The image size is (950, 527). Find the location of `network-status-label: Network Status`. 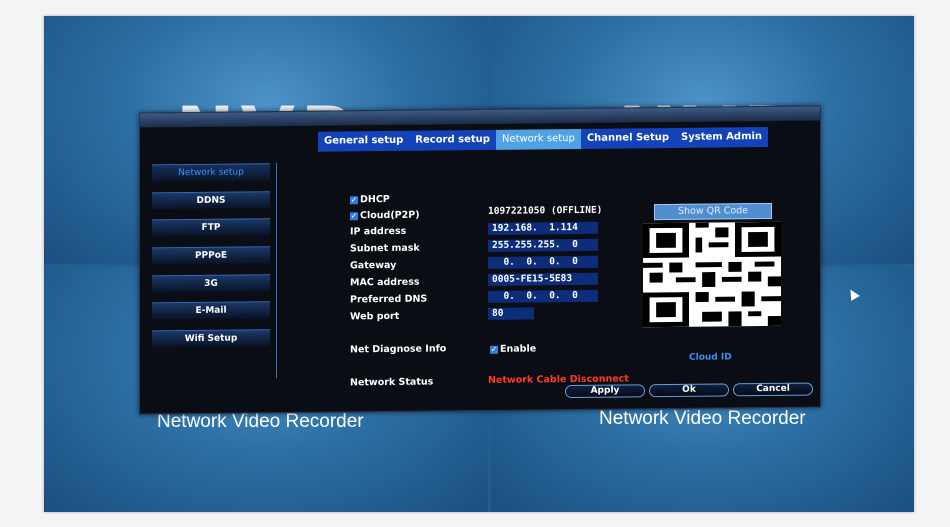

network-status-label: Network Status is located at coordinates (392, 382).